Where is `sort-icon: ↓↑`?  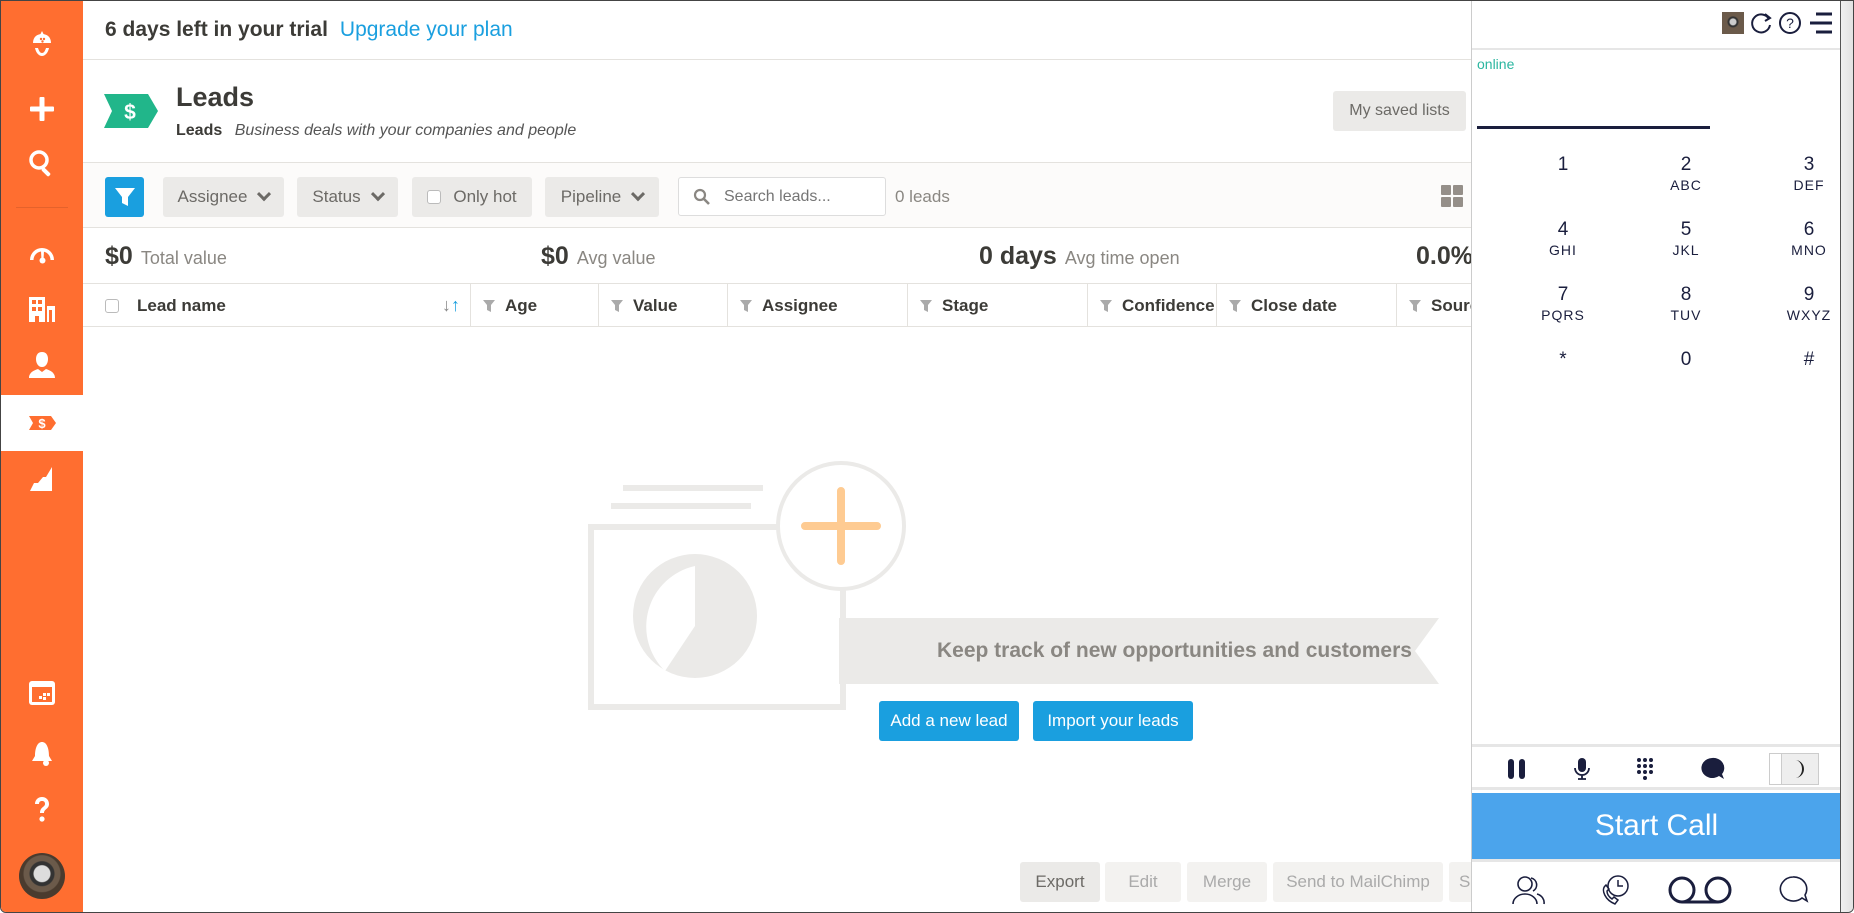
sort-icon: ↓↑ is located at coordinates (451, 305).